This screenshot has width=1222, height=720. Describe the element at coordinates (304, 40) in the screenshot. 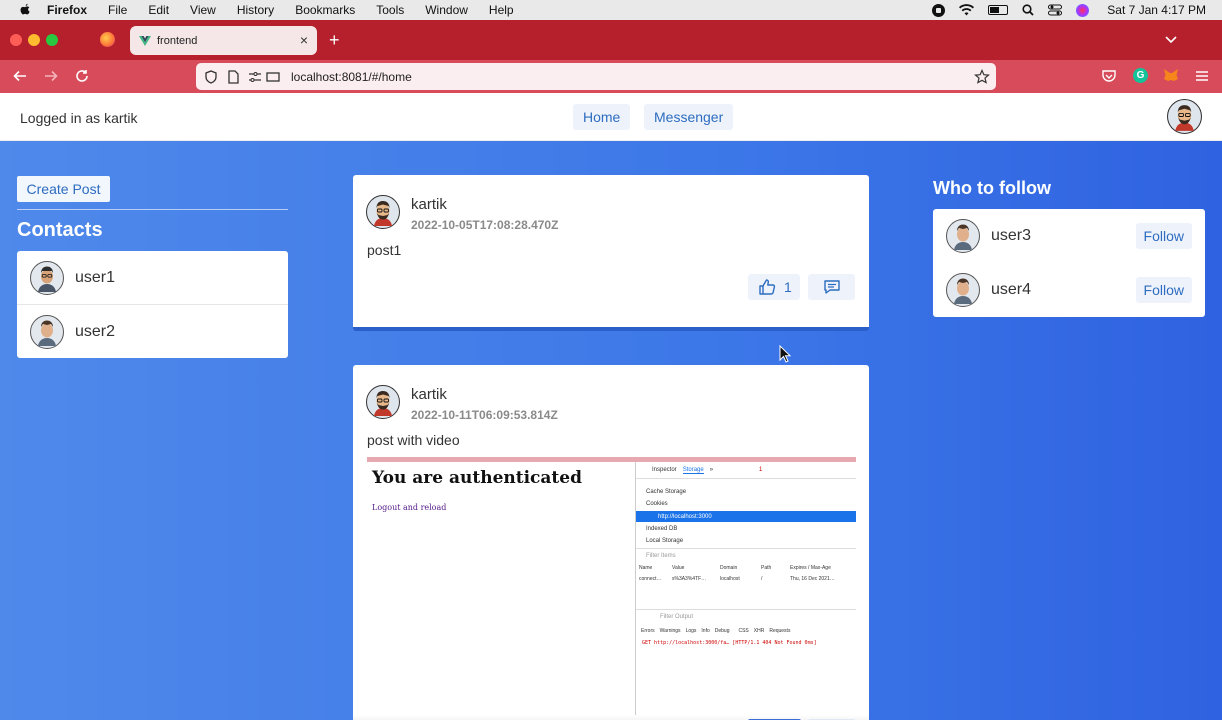

I see `tab-close-icon: ×` at that location.